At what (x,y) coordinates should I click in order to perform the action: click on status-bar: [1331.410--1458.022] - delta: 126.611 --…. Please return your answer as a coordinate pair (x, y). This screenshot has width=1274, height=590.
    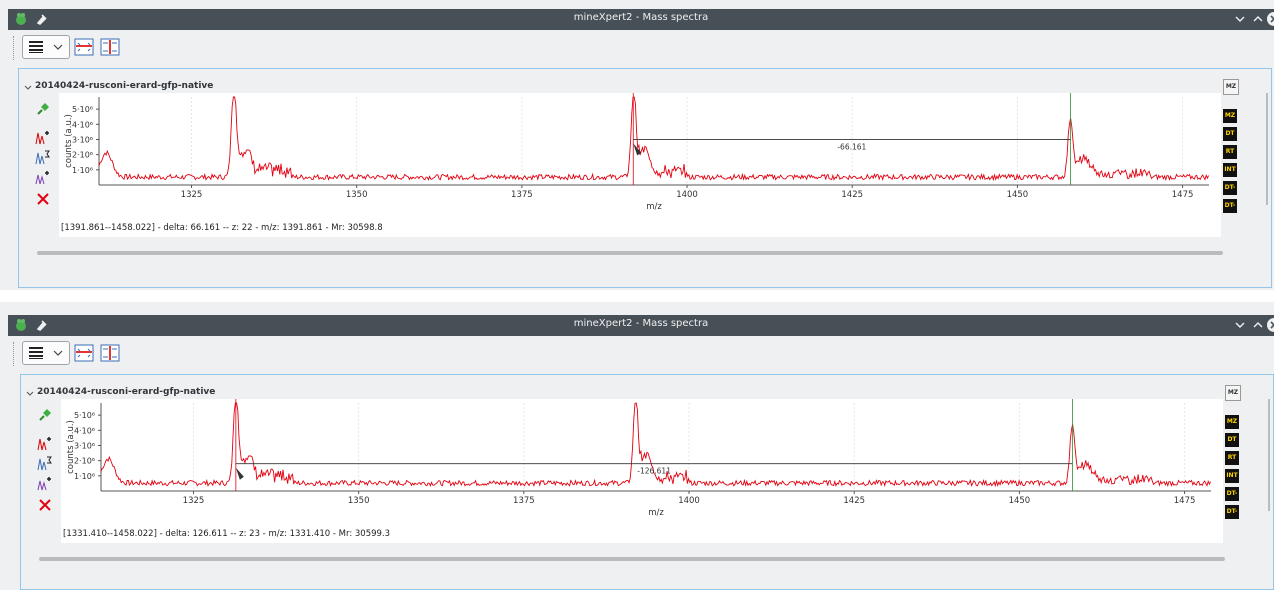
    Looking at the image, I should click on (642, 534).